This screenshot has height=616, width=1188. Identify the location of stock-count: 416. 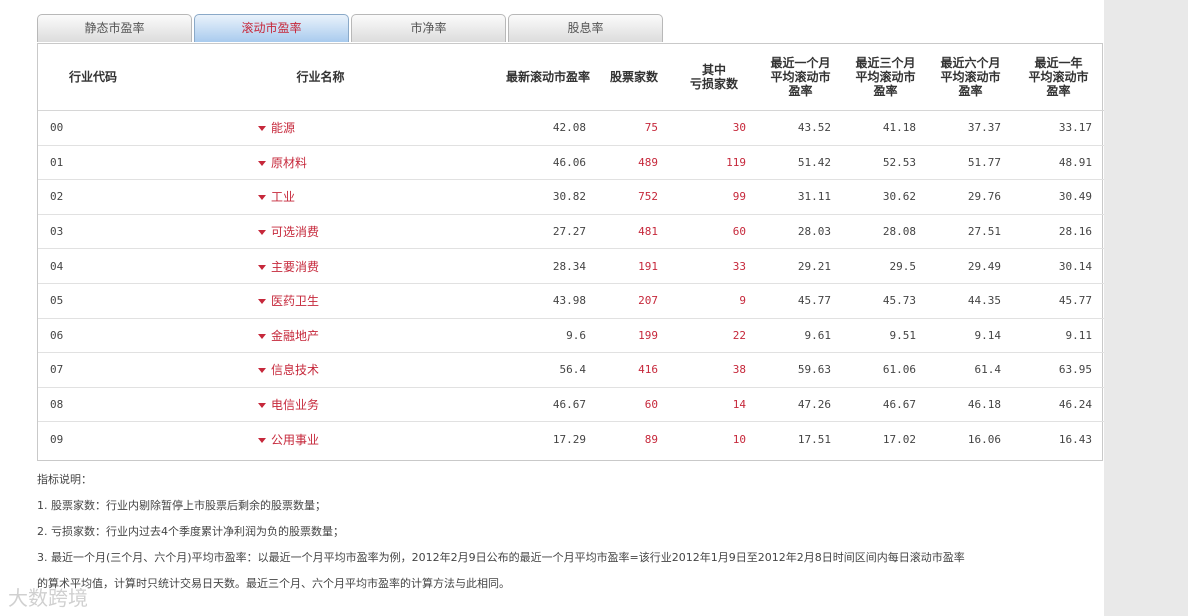
(634, 370).